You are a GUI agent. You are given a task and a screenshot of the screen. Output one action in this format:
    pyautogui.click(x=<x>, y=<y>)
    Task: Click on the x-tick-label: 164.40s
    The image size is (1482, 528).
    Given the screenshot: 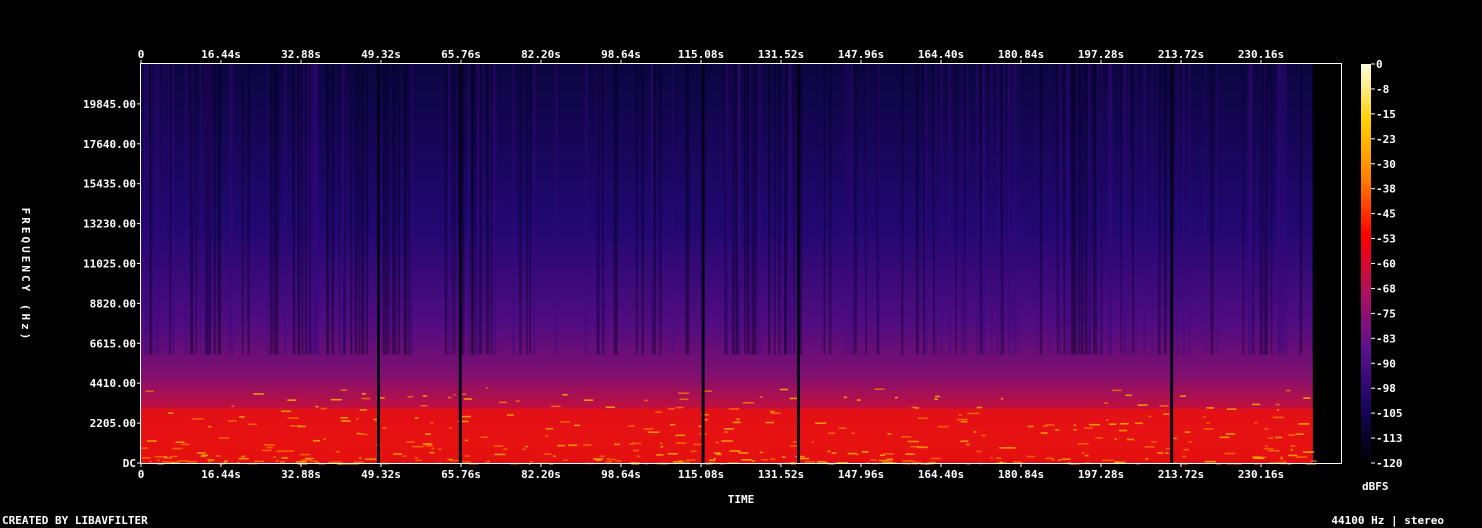 What is the action you would take?
    pyautogui.click(x=941, y=54)
    